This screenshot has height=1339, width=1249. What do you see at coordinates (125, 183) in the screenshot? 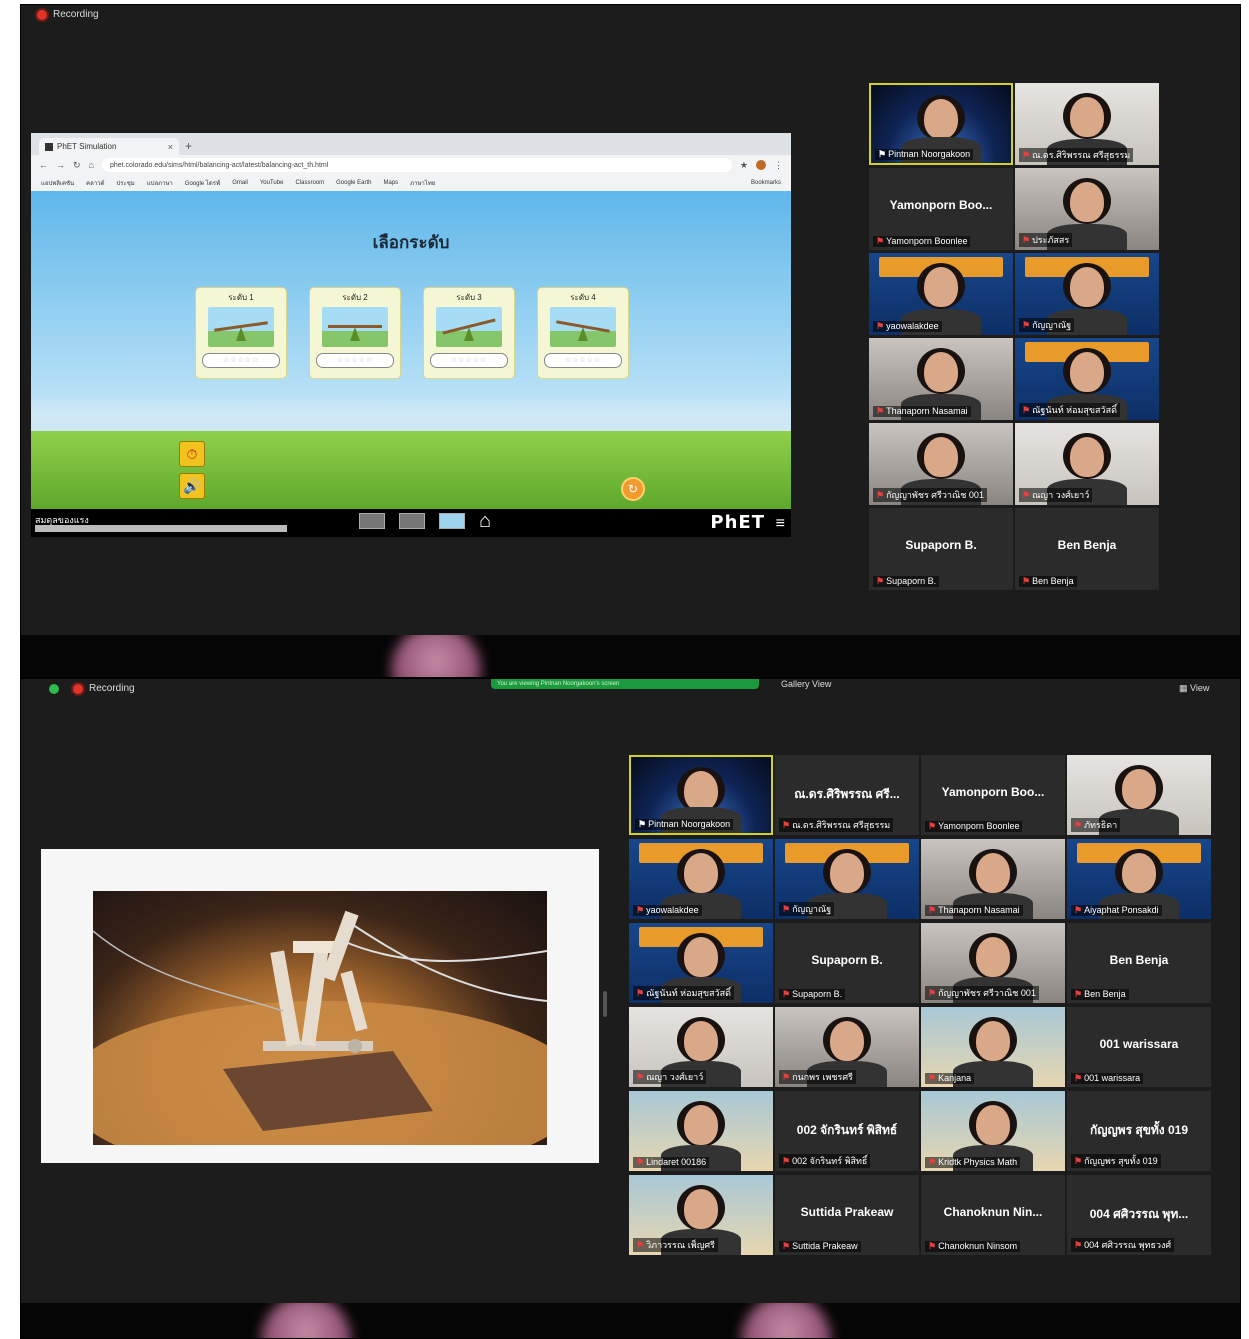
I see `bookmark-item: ประชุม` at bounding box center [125, 183].